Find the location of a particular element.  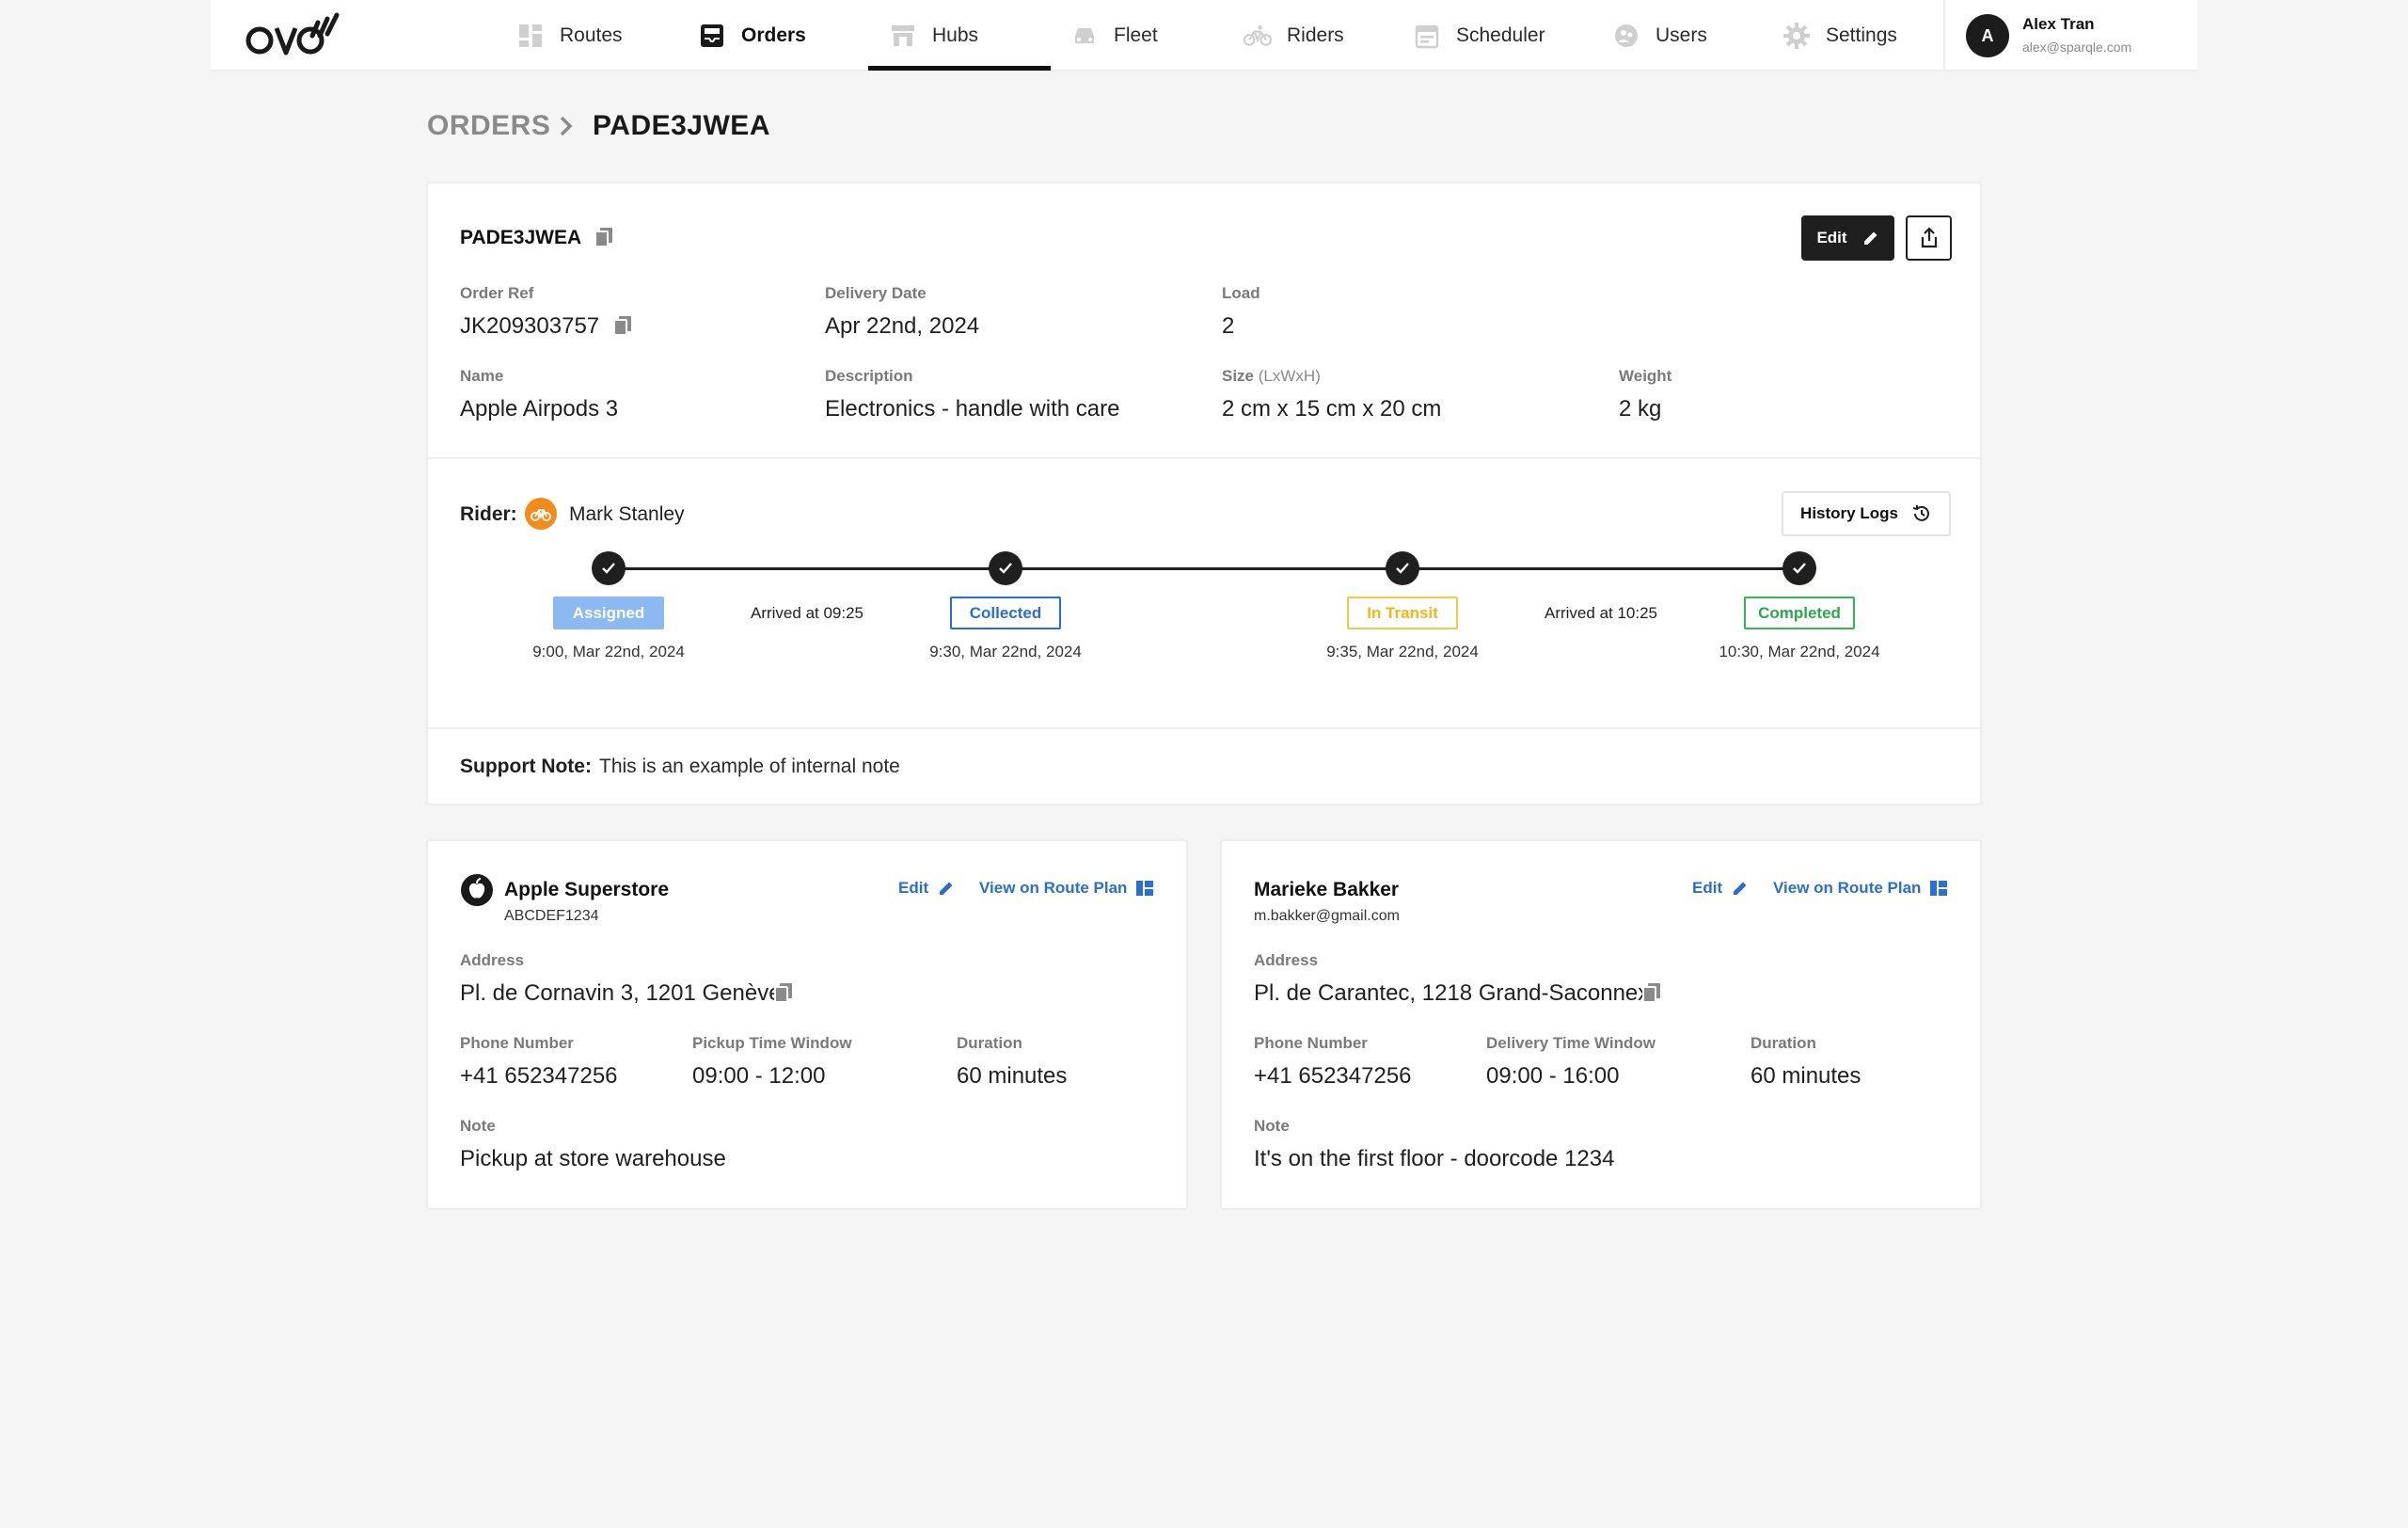

nav-routes: Routes is located at coordinates (569, 36).